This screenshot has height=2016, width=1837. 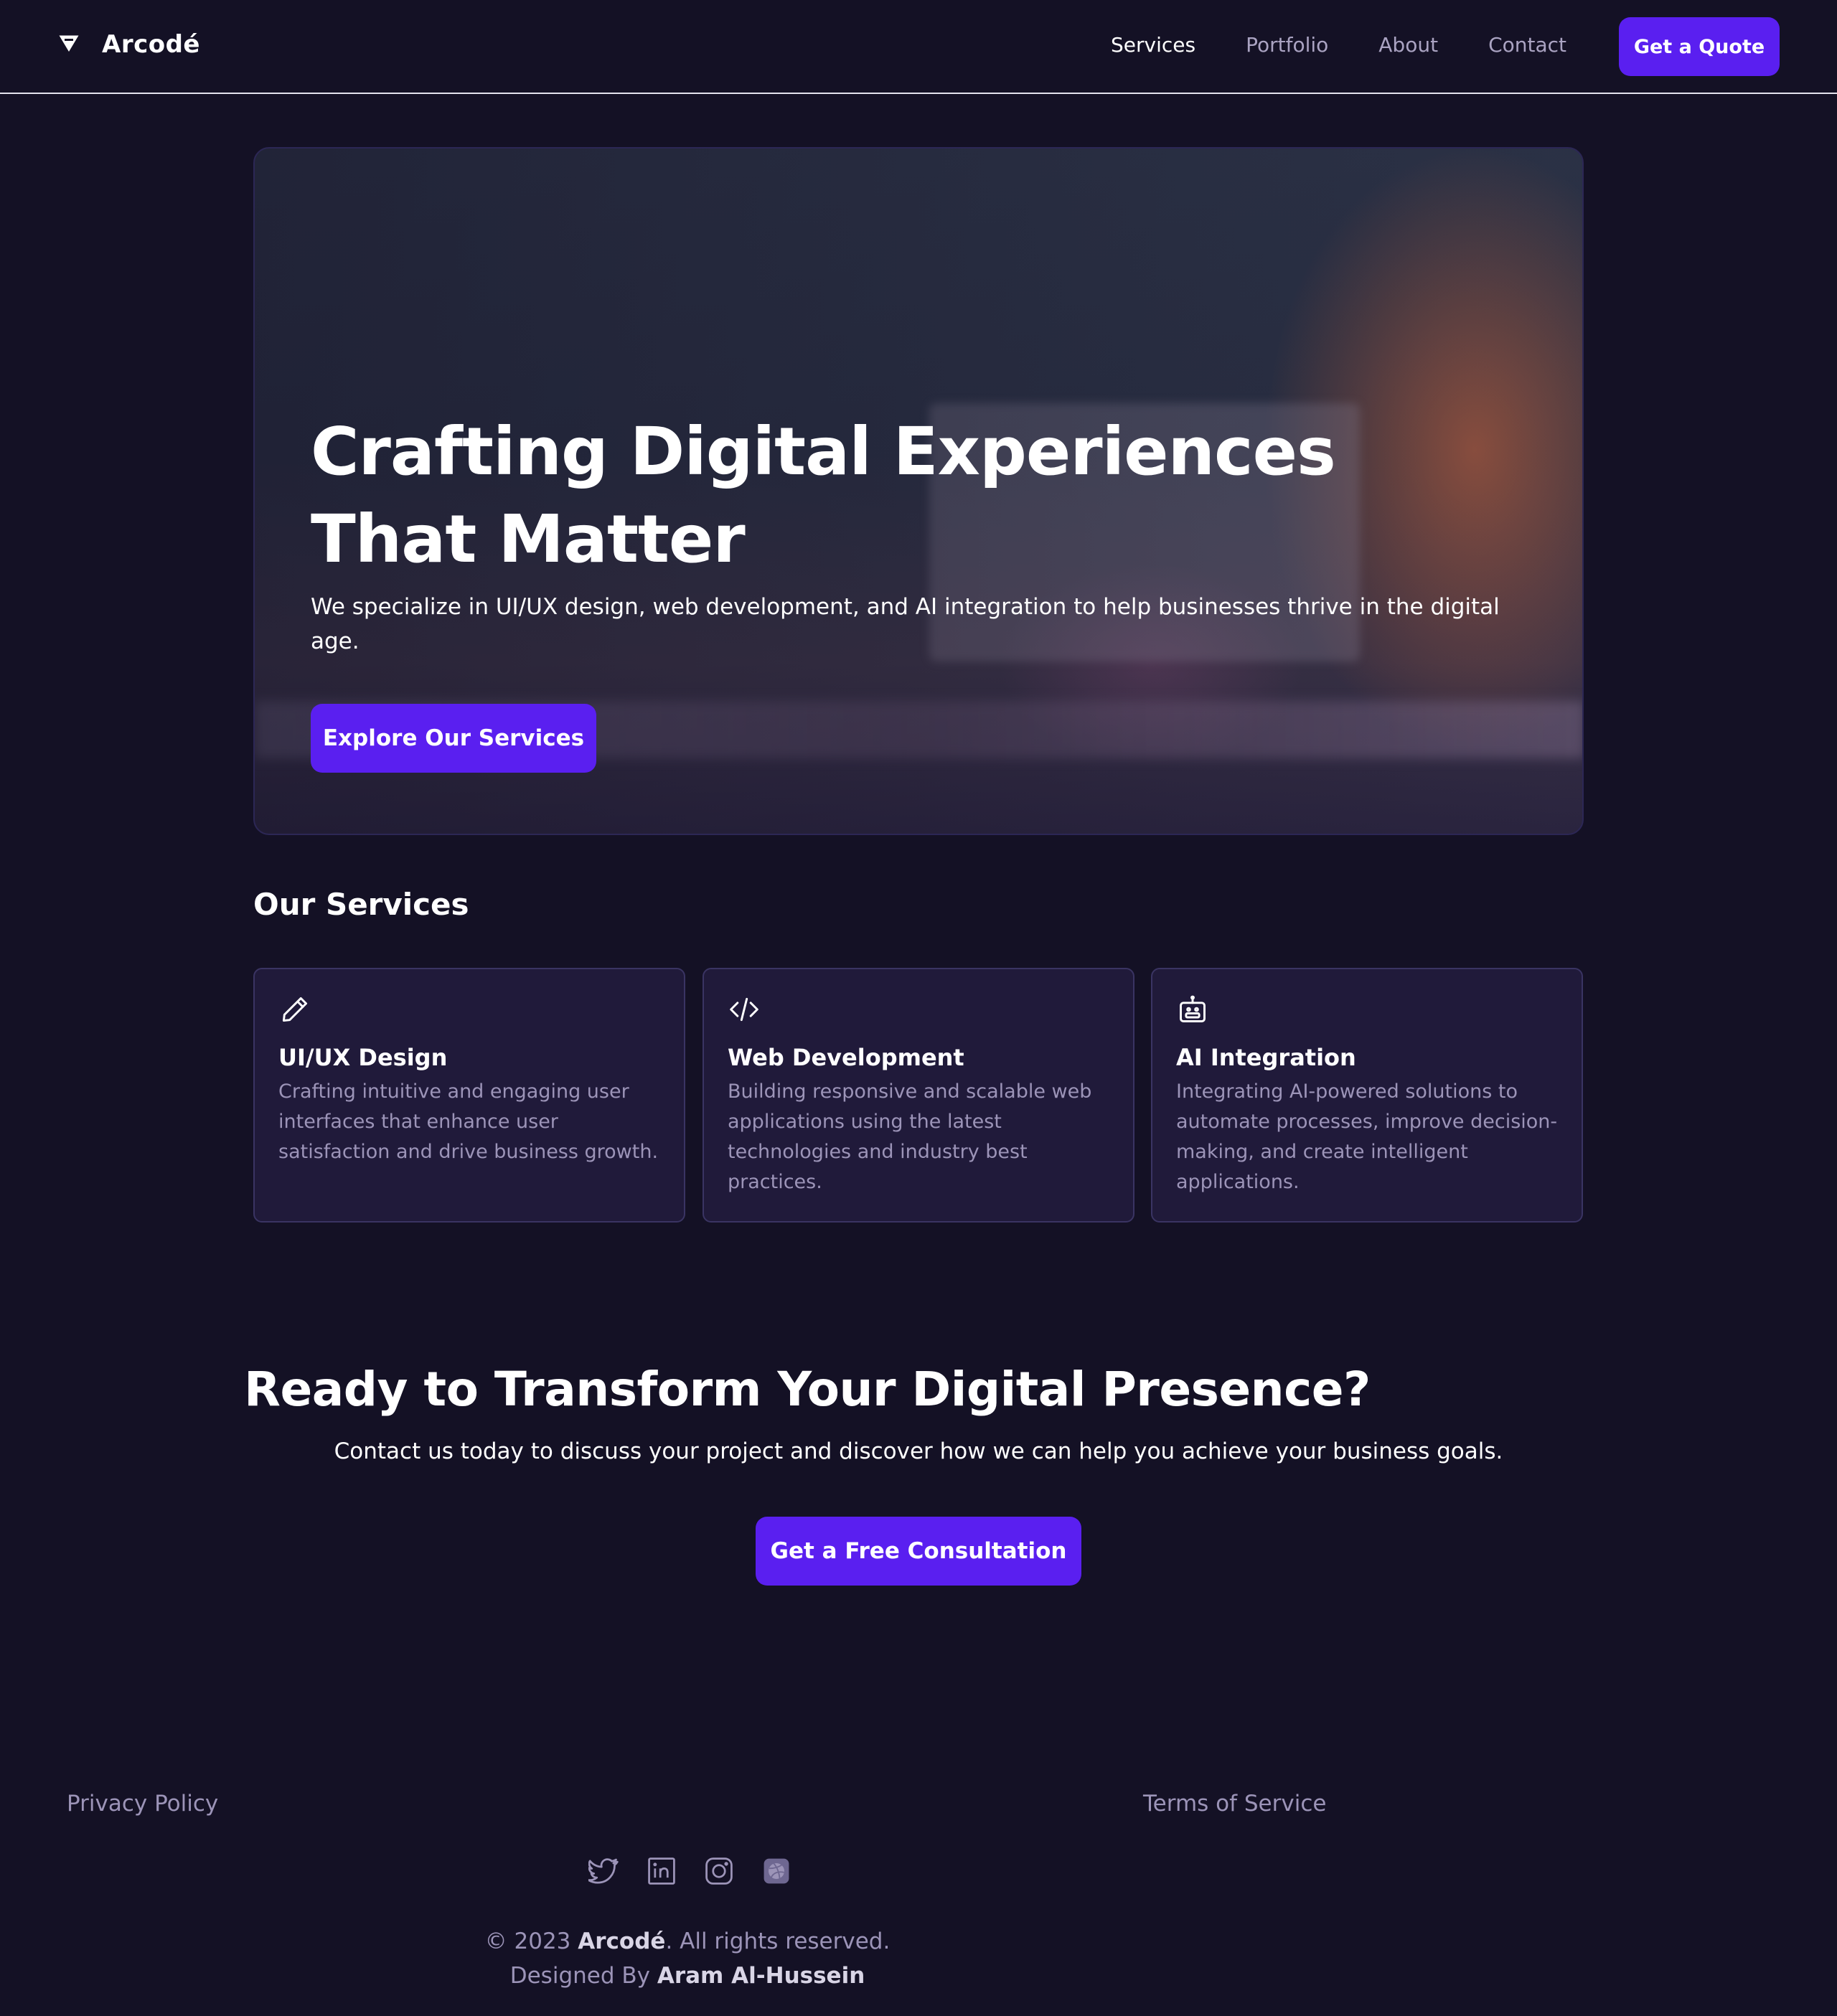 What do you see at coordinates (69, 44) in the screenshot?
I see `logo-icon` at bounding box center [69, 44].